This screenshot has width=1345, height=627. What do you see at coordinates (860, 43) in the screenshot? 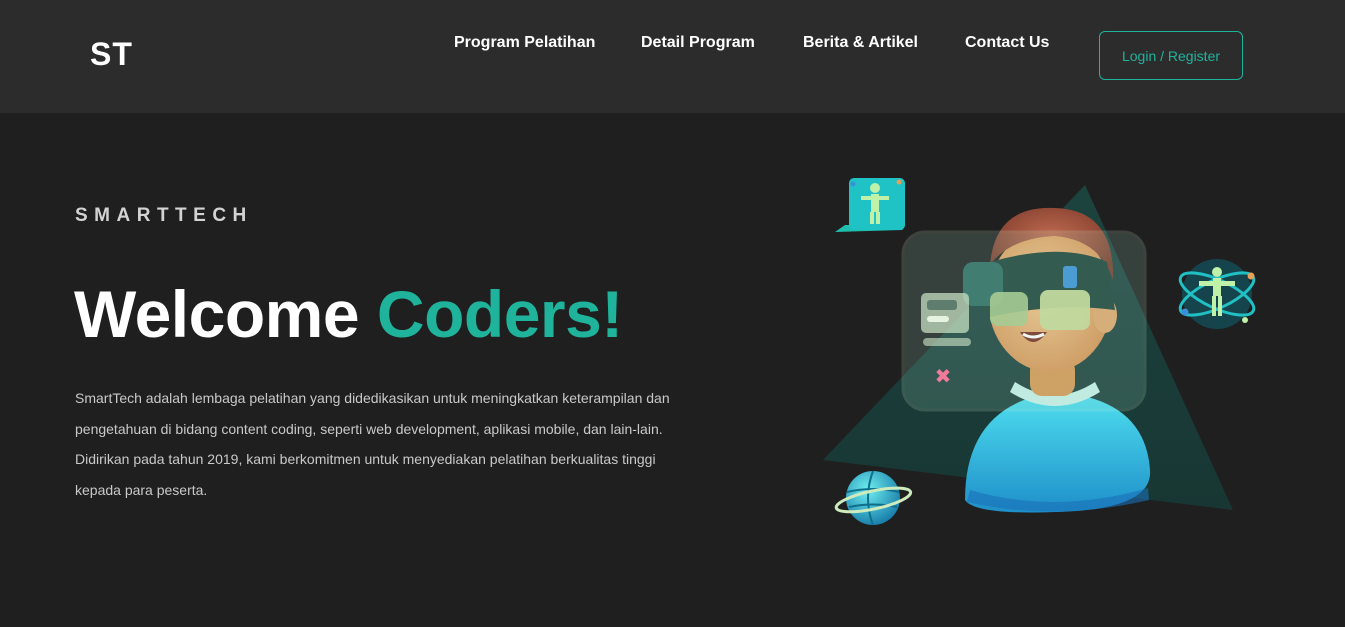
I see `nav-link-berita-artikel: Berita & Artikel` at bounding box center [860, 43].